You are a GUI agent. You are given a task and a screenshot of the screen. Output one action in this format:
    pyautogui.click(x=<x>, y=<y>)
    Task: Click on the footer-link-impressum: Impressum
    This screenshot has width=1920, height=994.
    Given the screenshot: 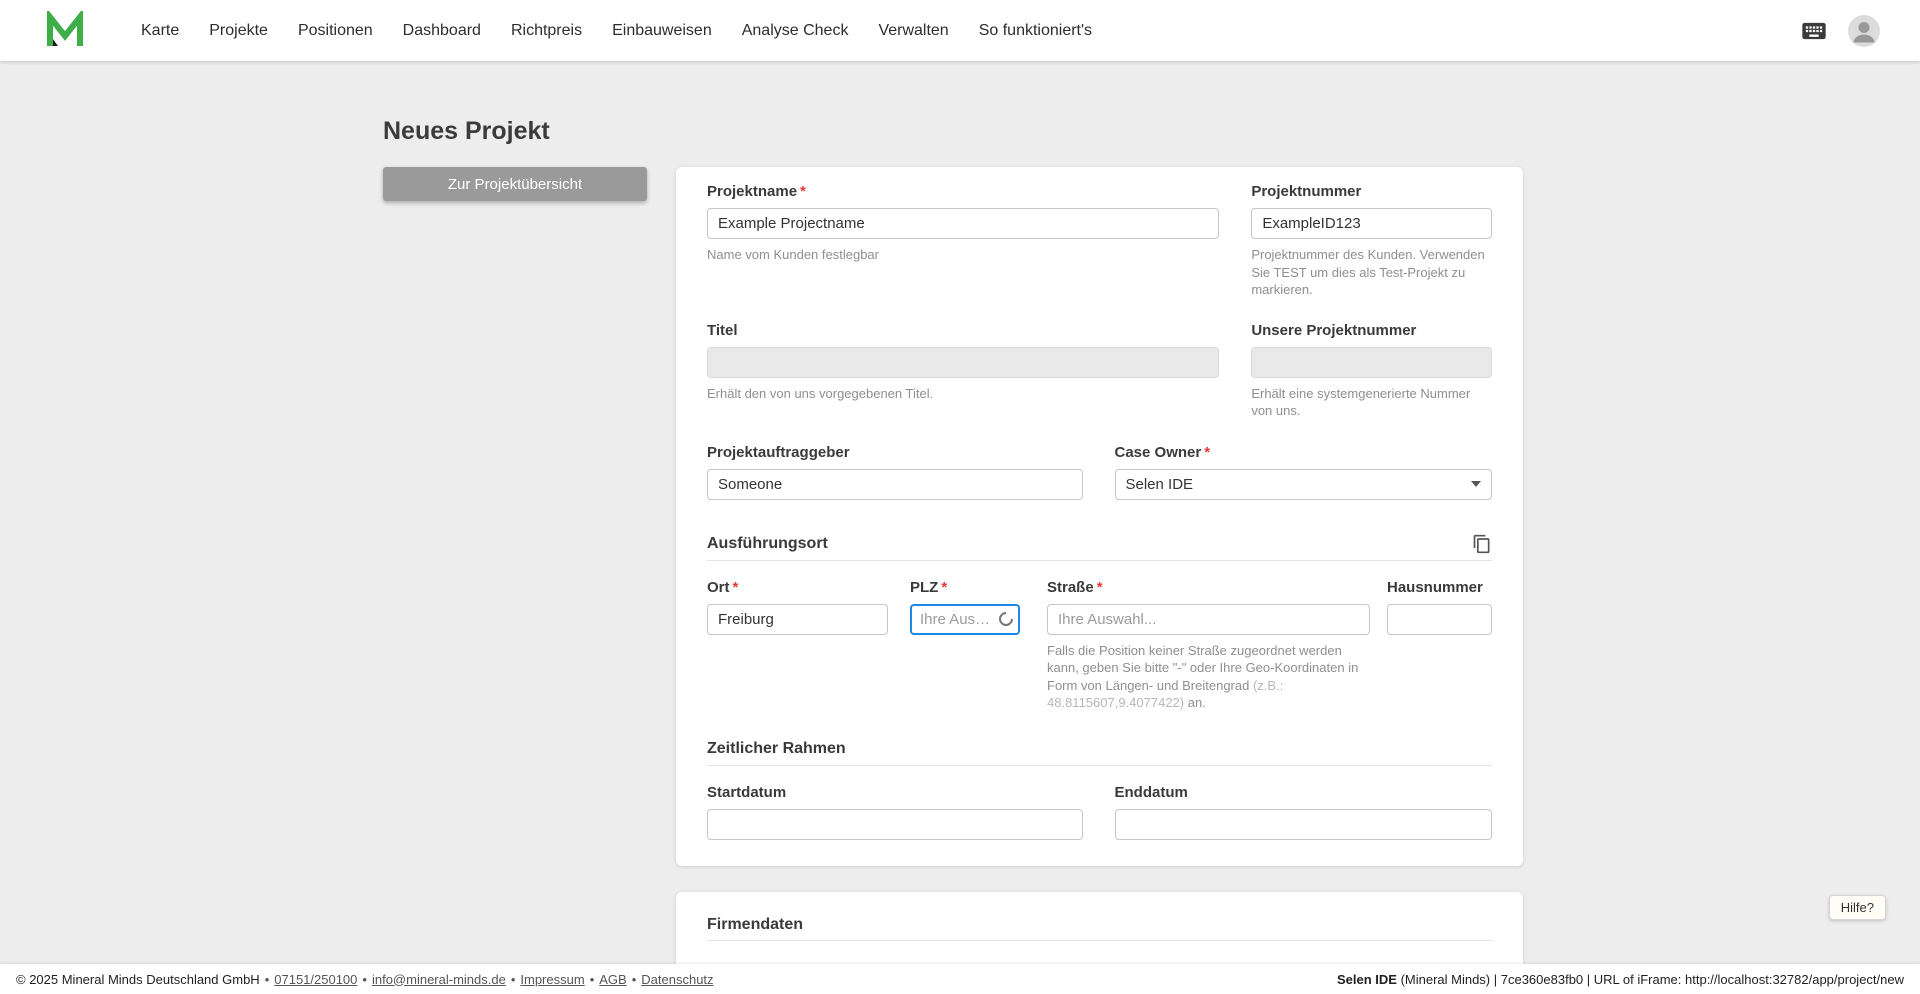 What is the action you would take?
    pyautogui.click(x=552, y=979)
    